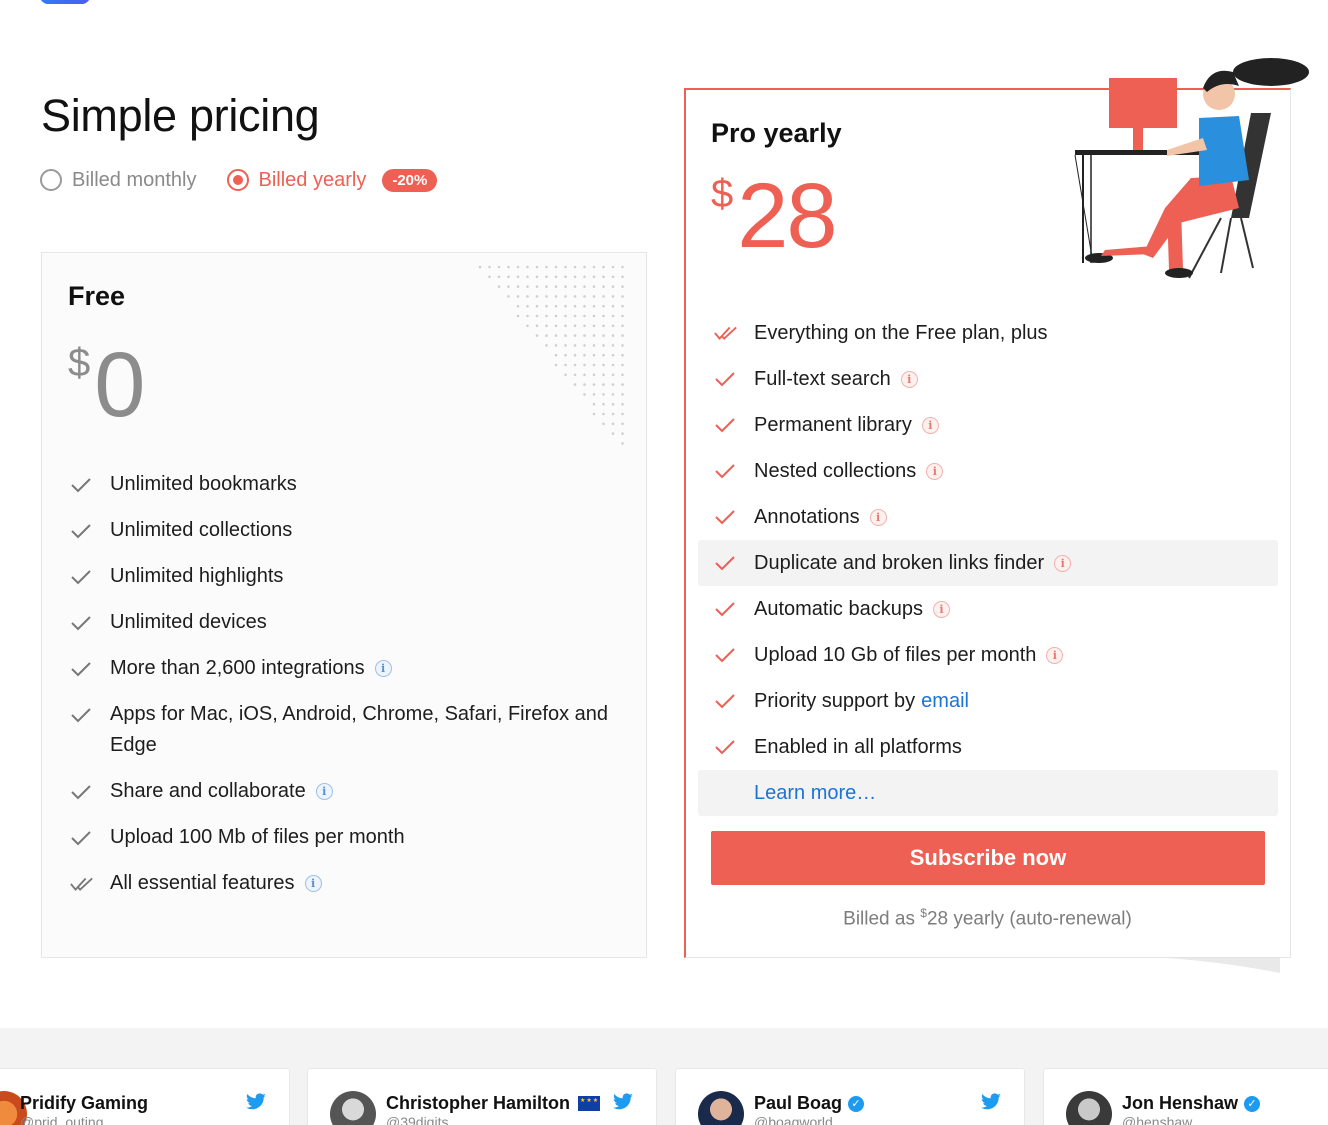 Image resolution: width=1328 pixels, height=1125 pixels. Describe the element at coordinates (988, 747) in the screenshot. I see `pro-feature: Enabled in all platforms` at that location.